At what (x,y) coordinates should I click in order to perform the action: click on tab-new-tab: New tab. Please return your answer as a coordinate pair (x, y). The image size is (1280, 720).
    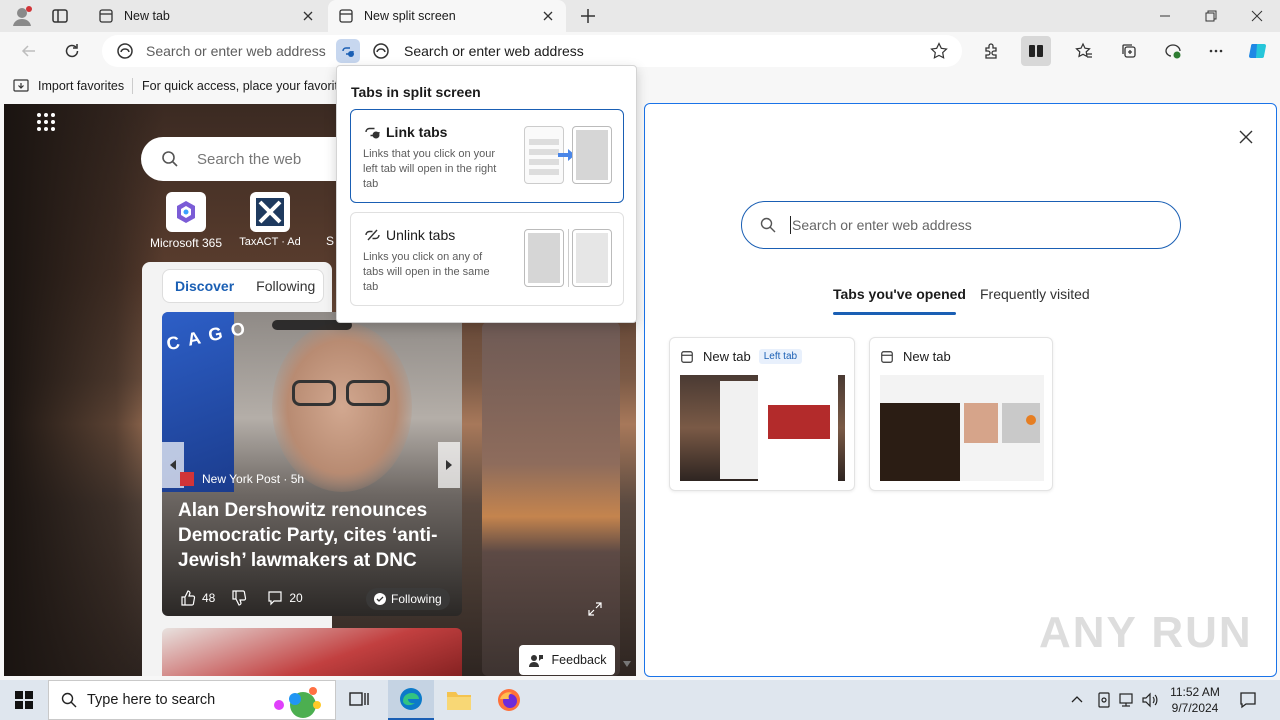
    Looking at the image, I should click on (207, 16).